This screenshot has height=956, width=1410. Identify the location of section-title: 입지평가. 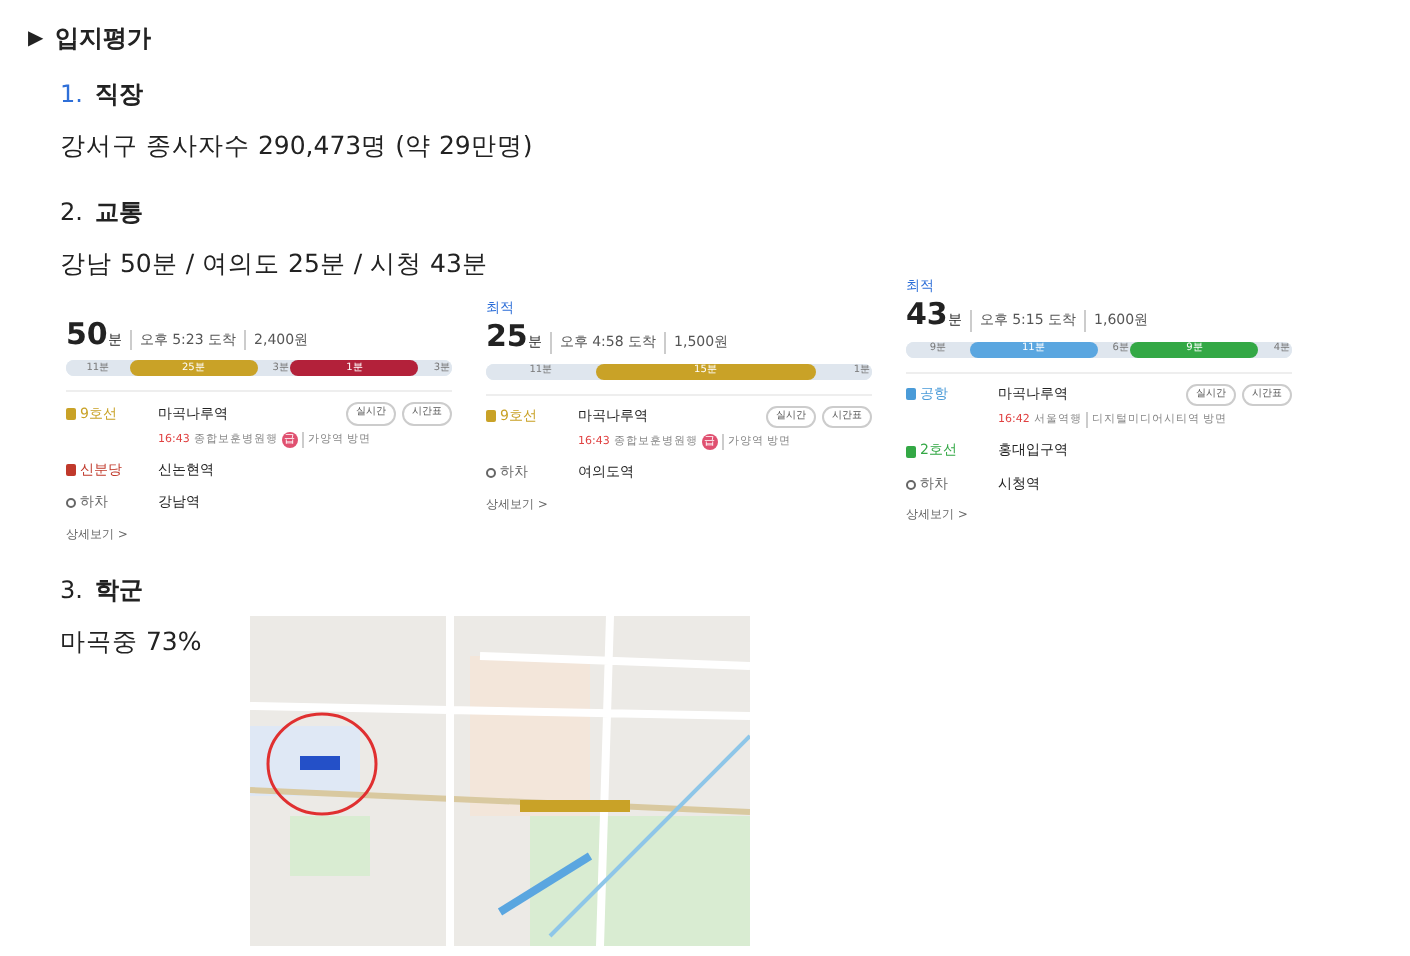
(103, 39).